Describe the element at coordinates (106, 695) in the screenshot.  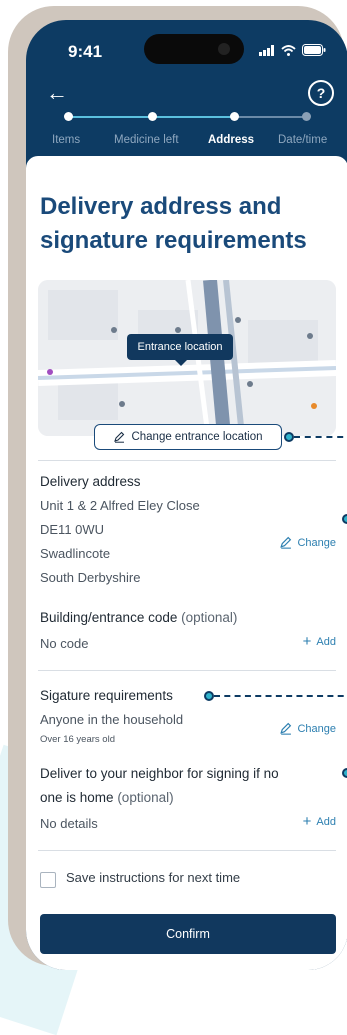
I see `signature-label: Sigature requirements` at that location.